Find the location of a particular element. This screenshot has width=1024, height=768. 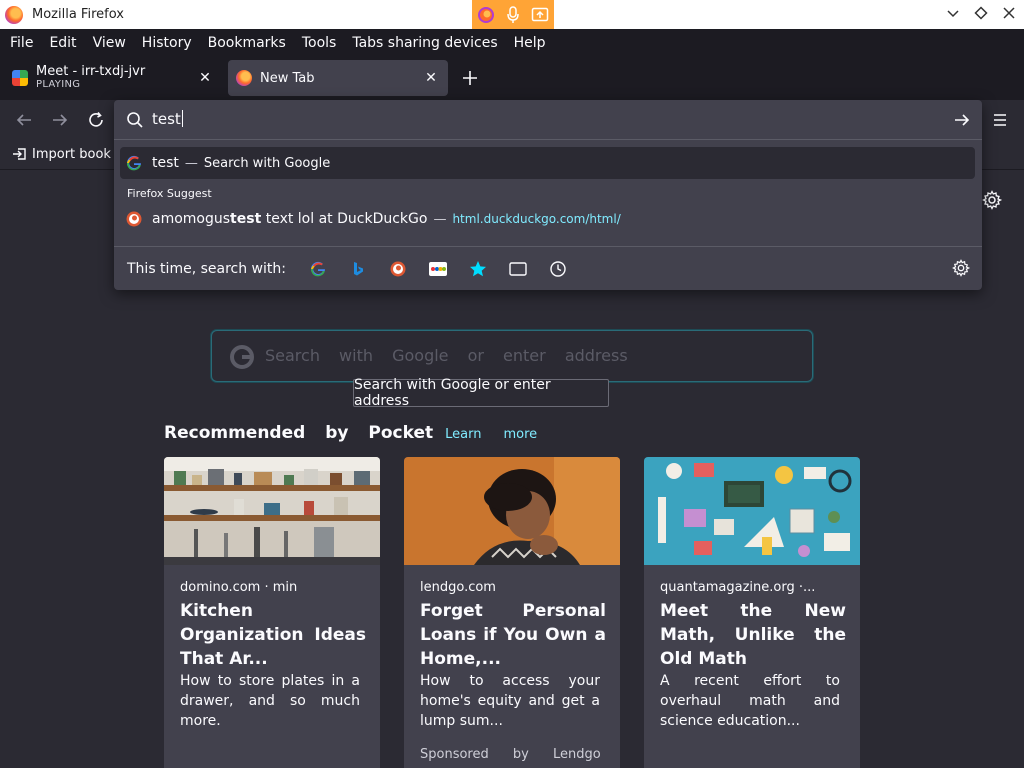

search-settings-gear-icon is located at coordinates (961, 268).